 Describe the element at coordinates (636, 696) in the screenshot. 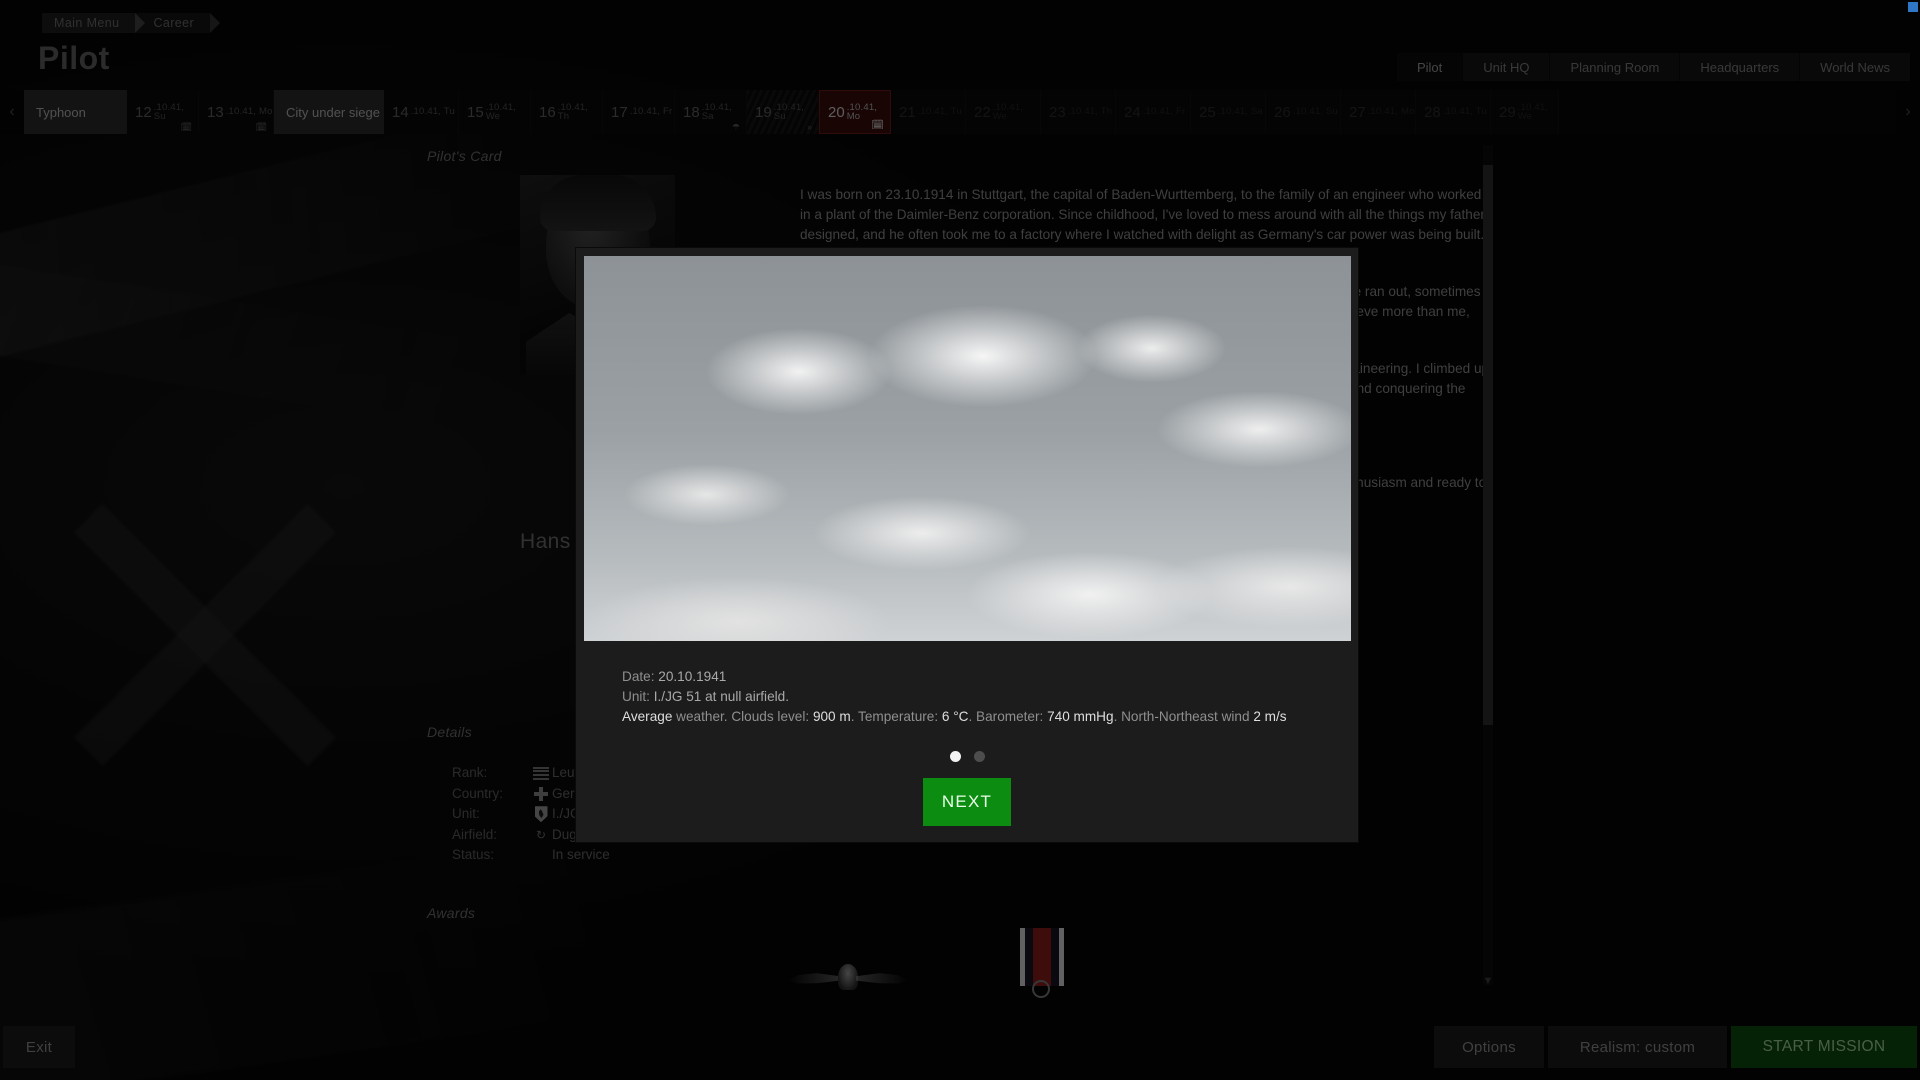

I see `unit-label: Unit:` at that location.